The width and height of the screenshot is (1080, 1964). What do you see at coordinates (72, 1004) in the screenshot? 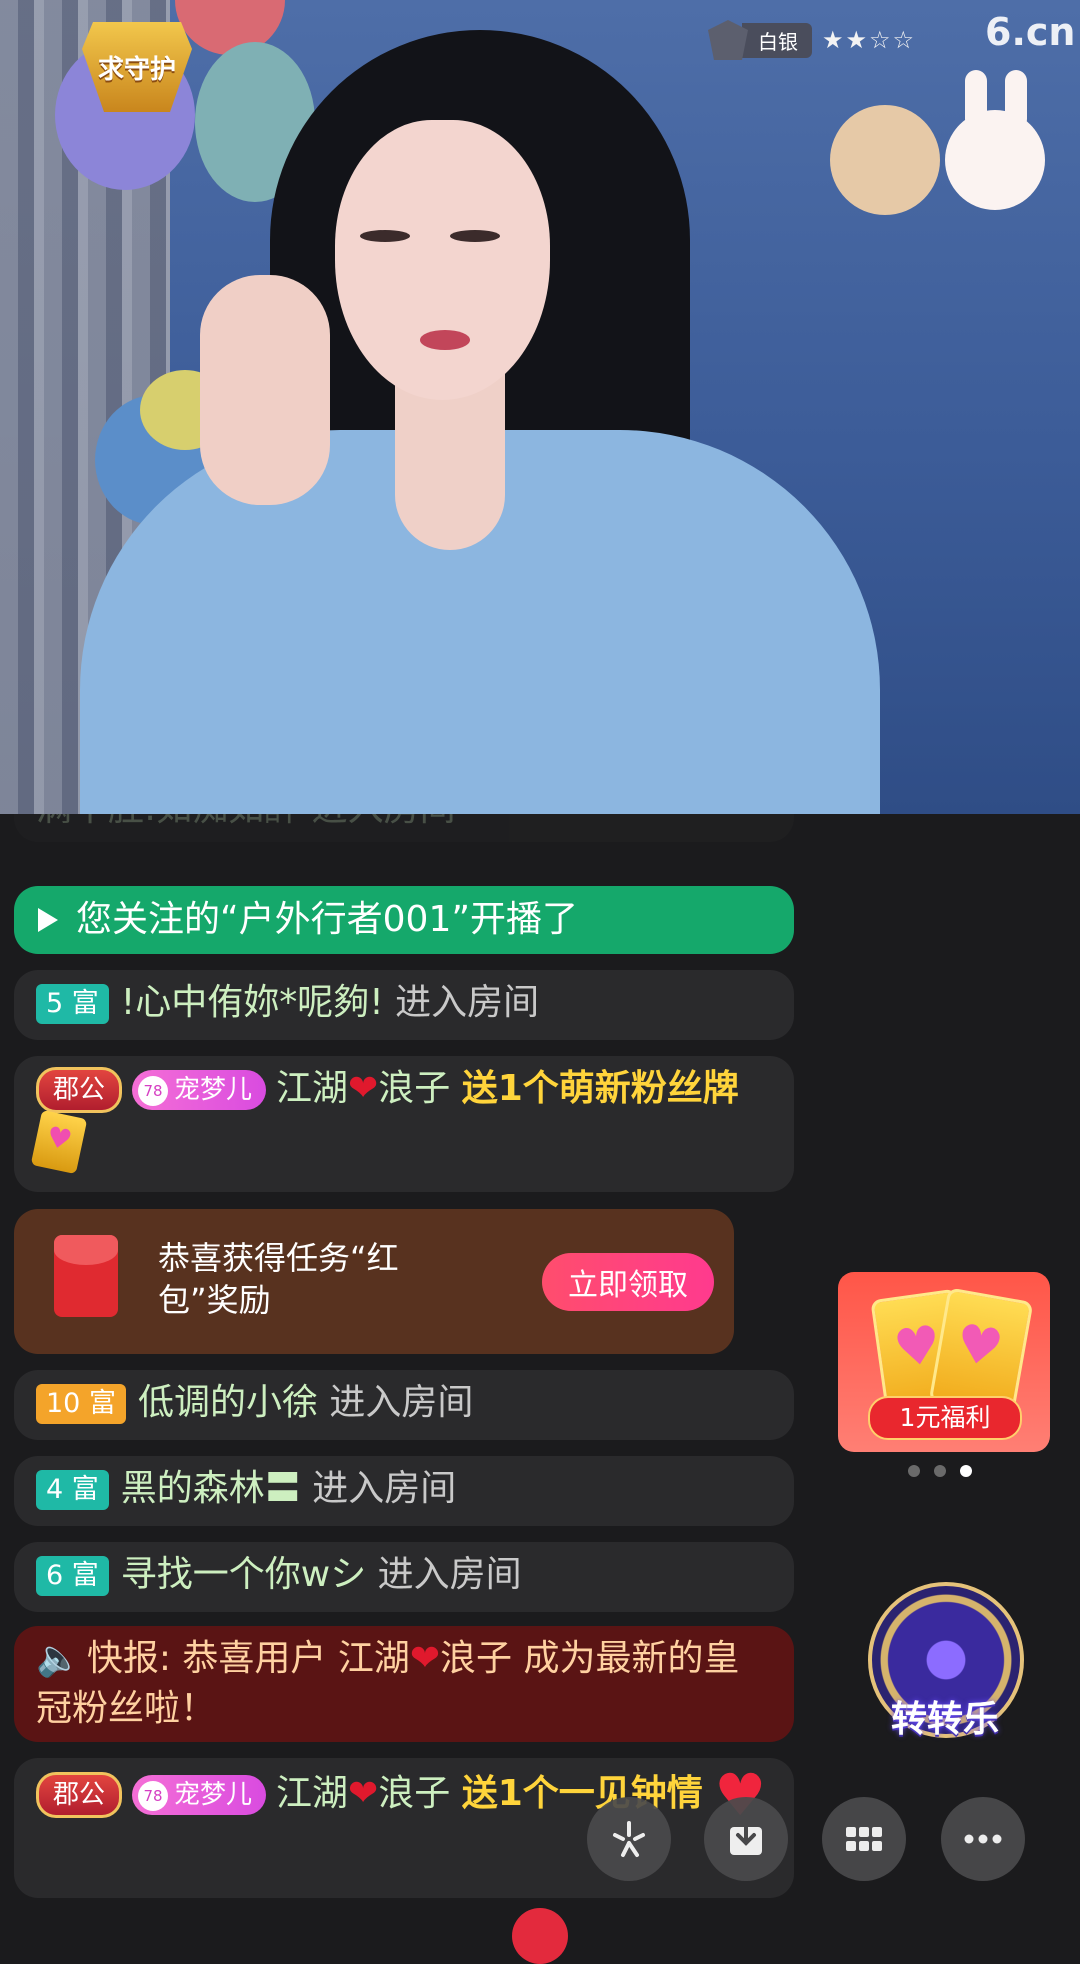
I see `wealth-level-badge: 5 富` at bounding box center [72, 1004].